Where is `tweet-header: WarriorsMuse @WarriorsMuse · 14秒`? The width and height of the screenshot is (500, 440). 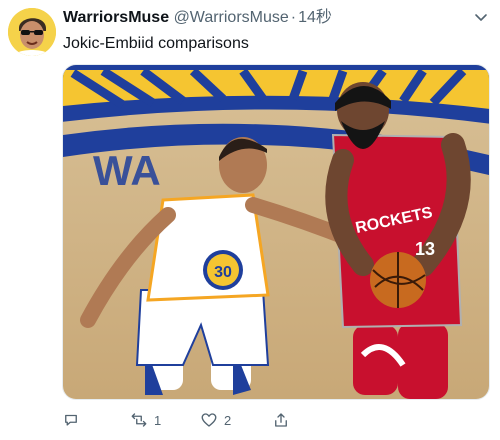 tweet-header: WarriorsMuse @WarriorsMuse · 14秒 is located at coordinates (261, 18).